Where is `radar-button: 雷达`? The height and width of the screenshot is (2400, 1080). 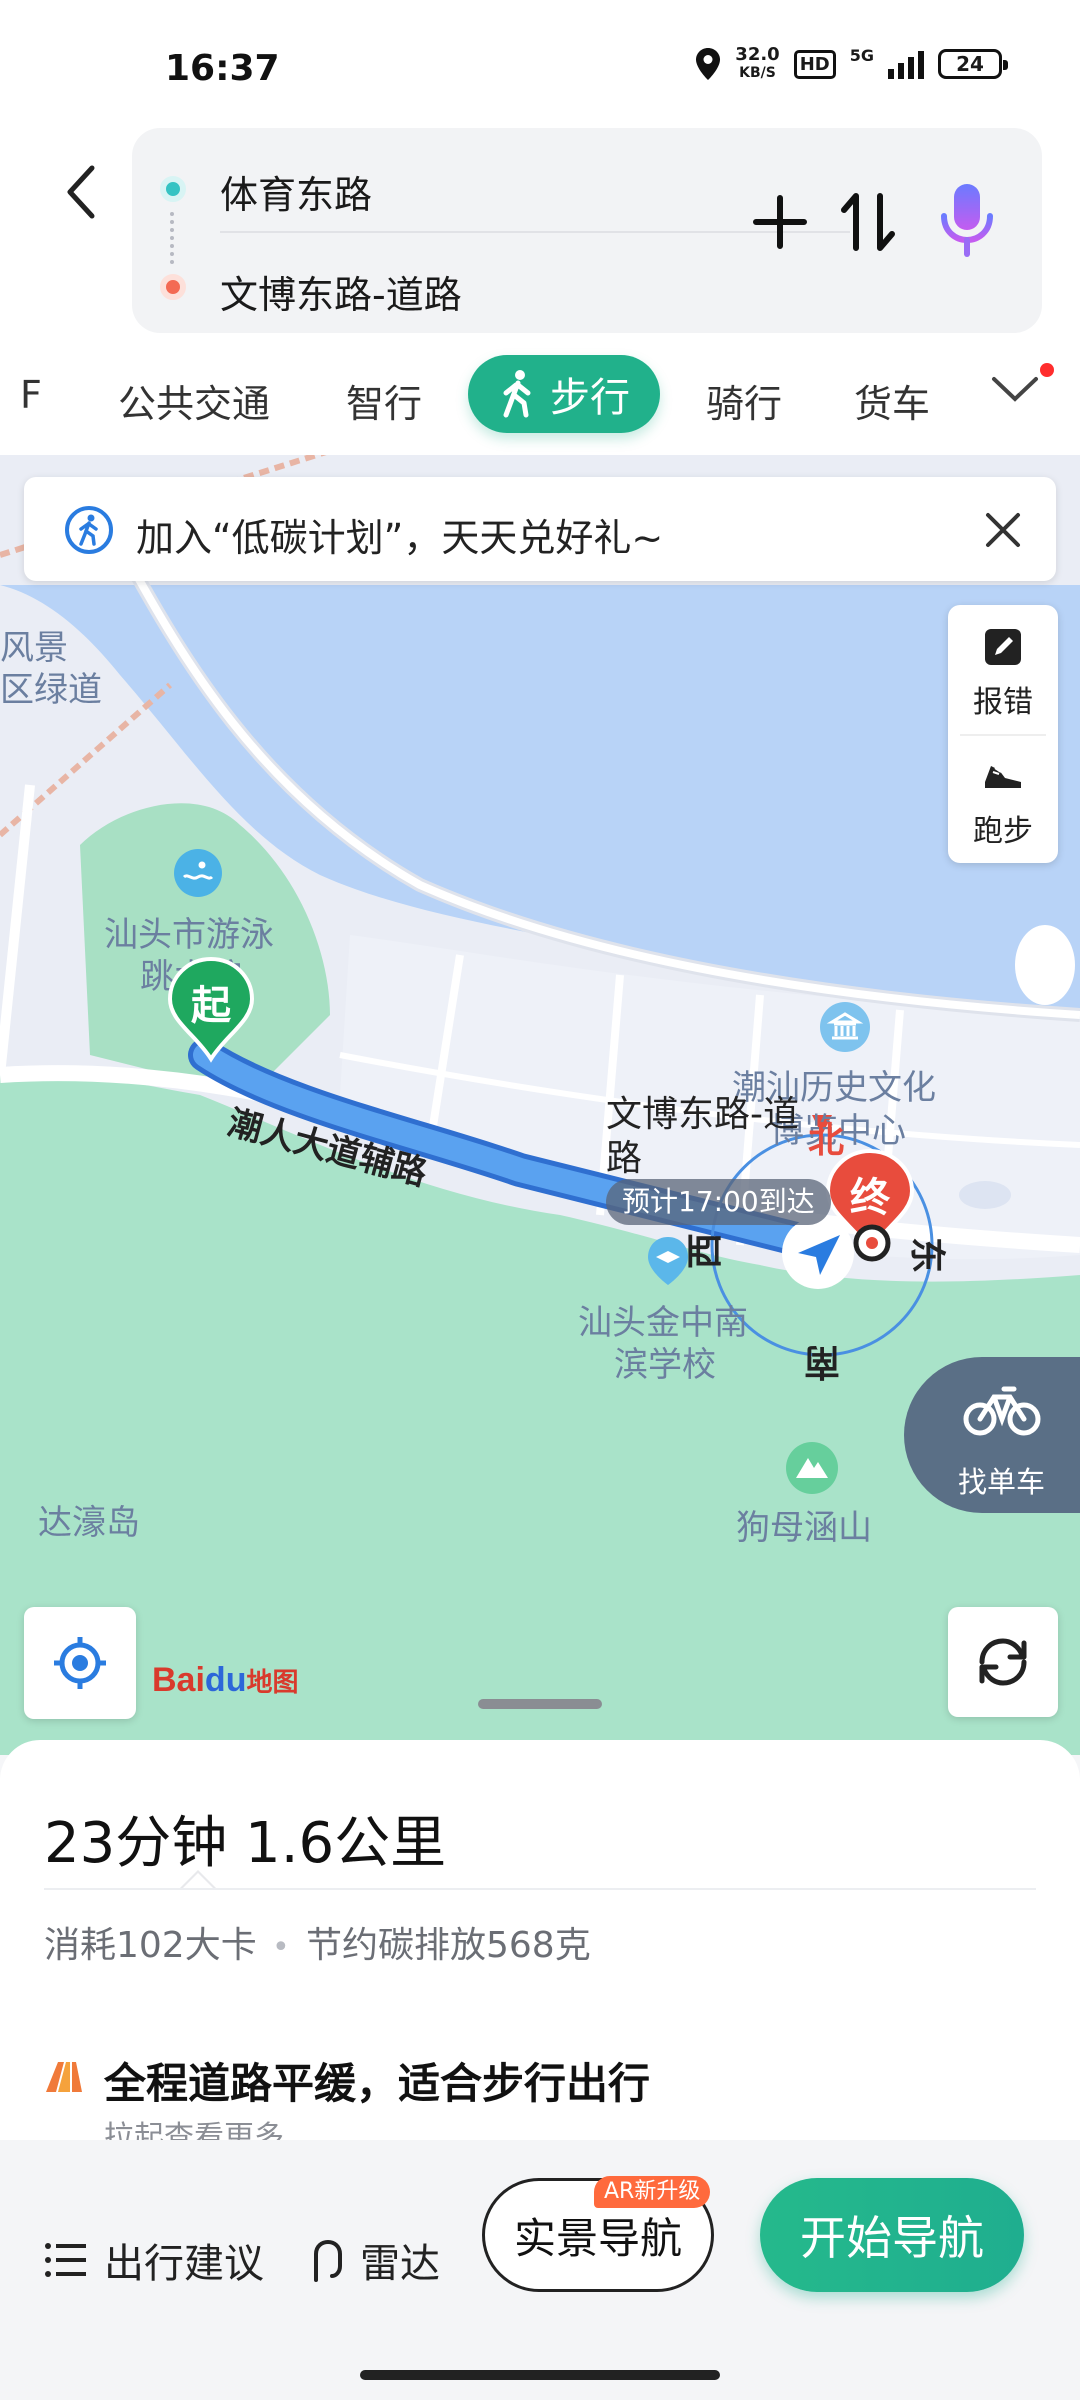
radar-button: 雷达 is located at coordinates (374, 2260).